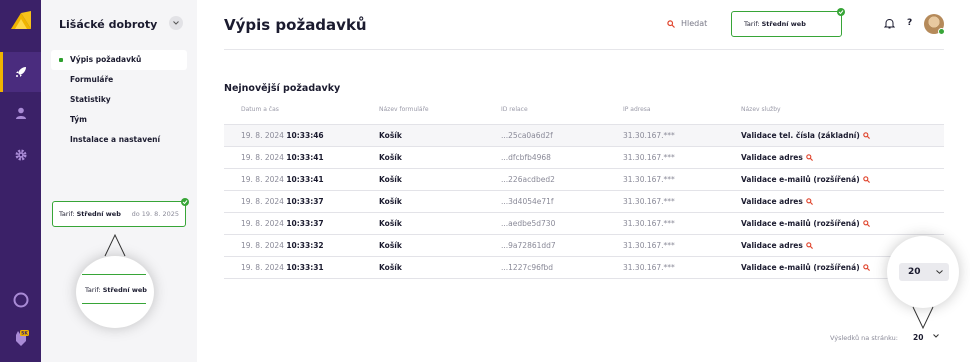 This screenshot has width=970, height=362. I want to click on sidebar-item-installation: Instalace a nastavení, so click(119, 140).